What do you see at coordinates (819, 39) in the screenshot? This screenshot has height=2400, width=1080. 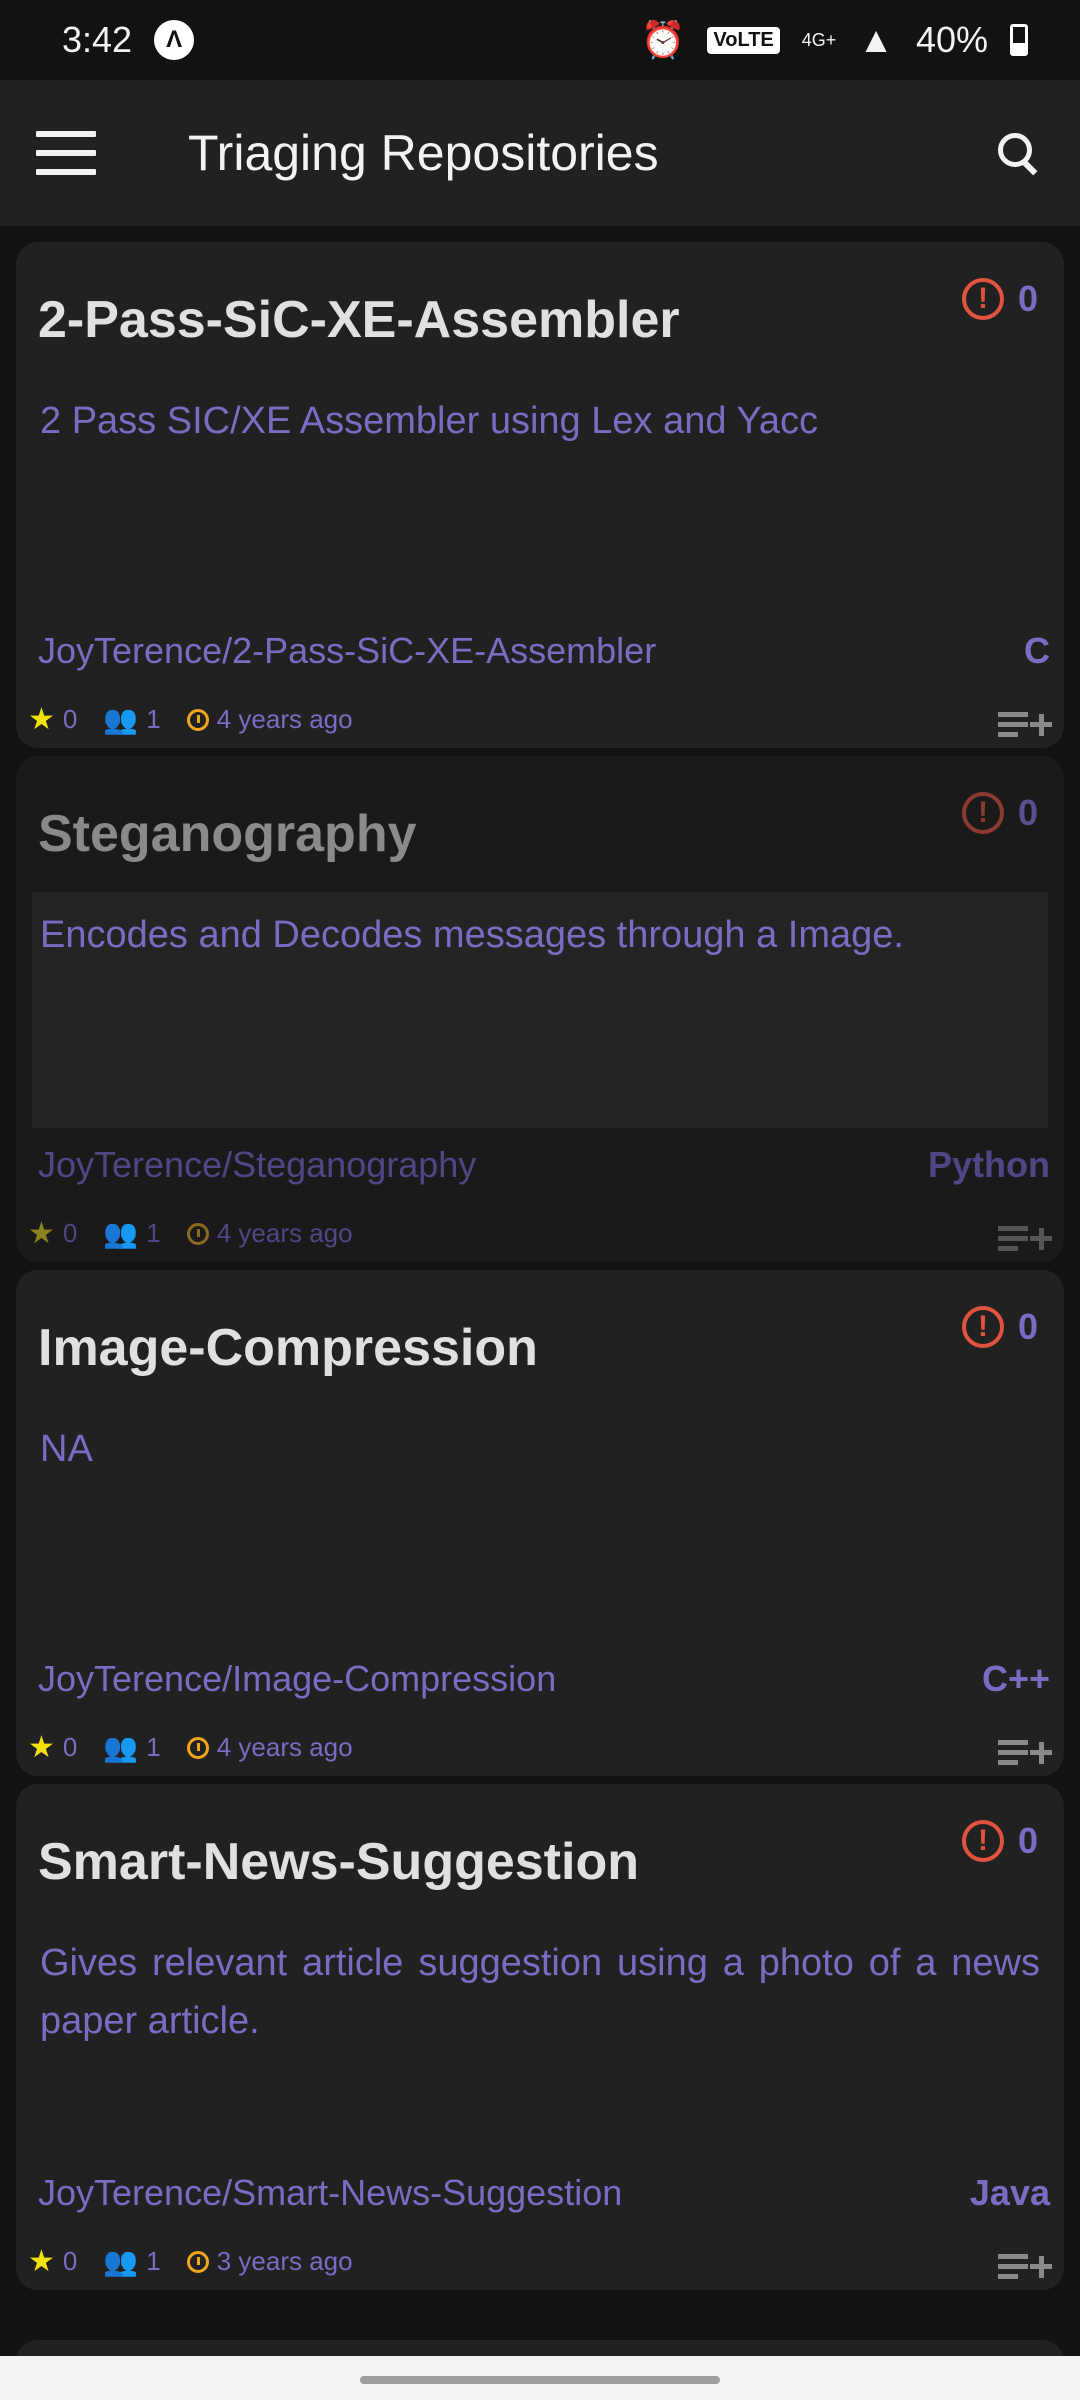 I see `network-icon: 4G+` at bounding box center [819, 39].